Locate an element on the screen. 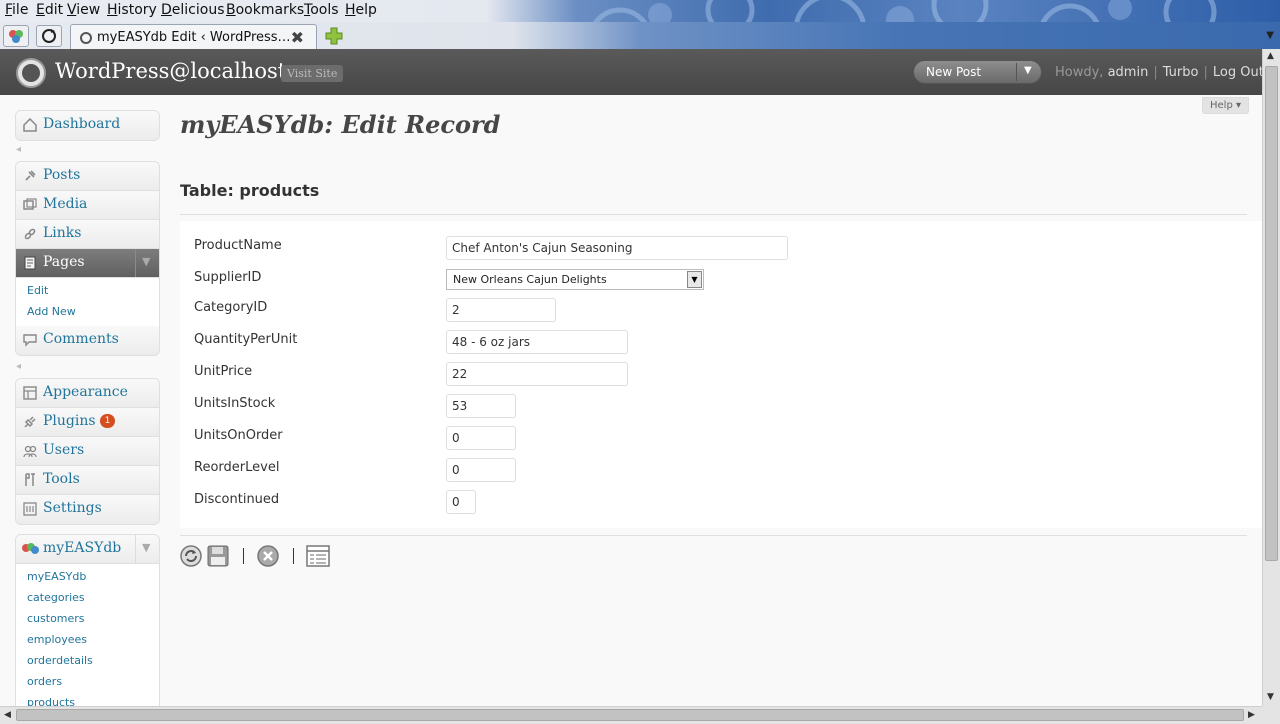  menu-history: History is located at coordinates (132, 10).